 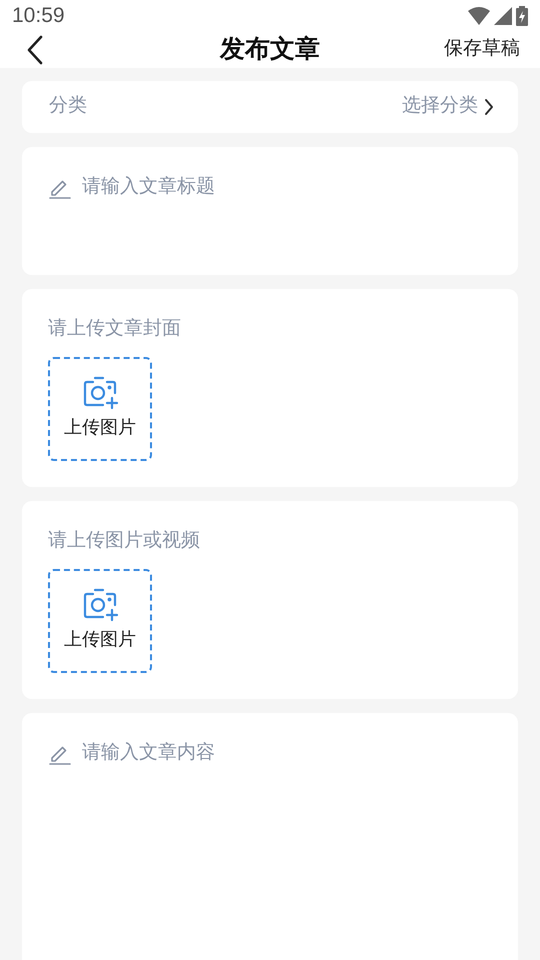 I want to click on upload-label: 请上传文章封面, so click(x=115, y=328).